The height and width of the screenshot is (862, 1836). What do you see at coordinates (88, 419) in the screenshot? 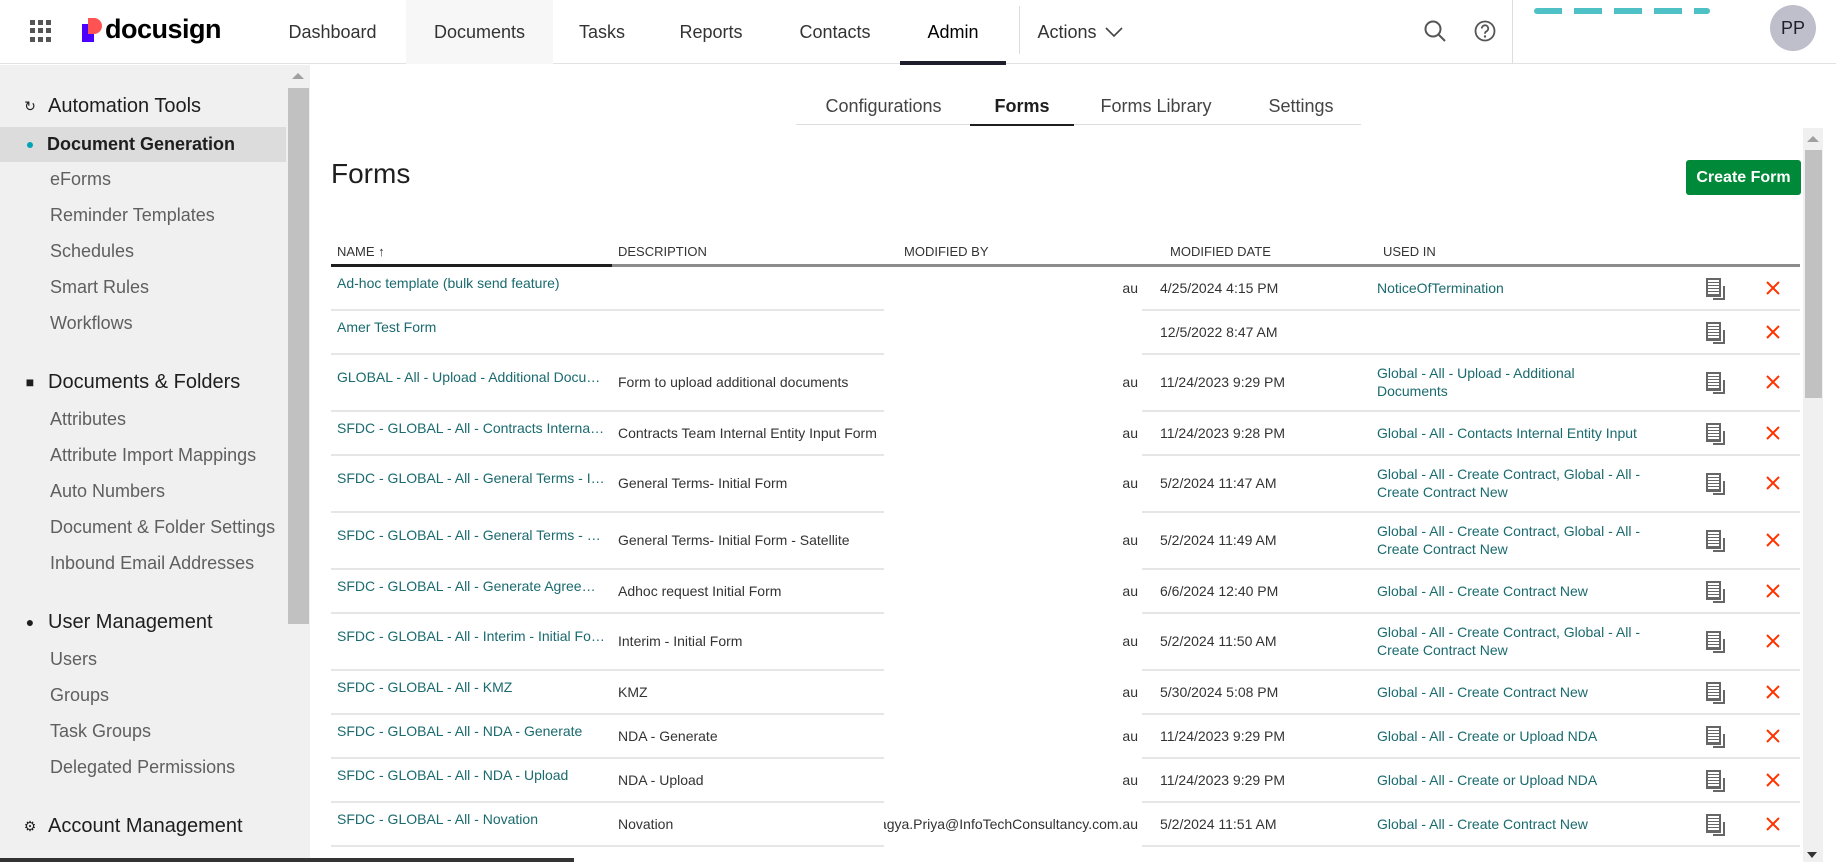
I see `sidebar-item-attributes: Attributes` at bounding box center [88, 419].